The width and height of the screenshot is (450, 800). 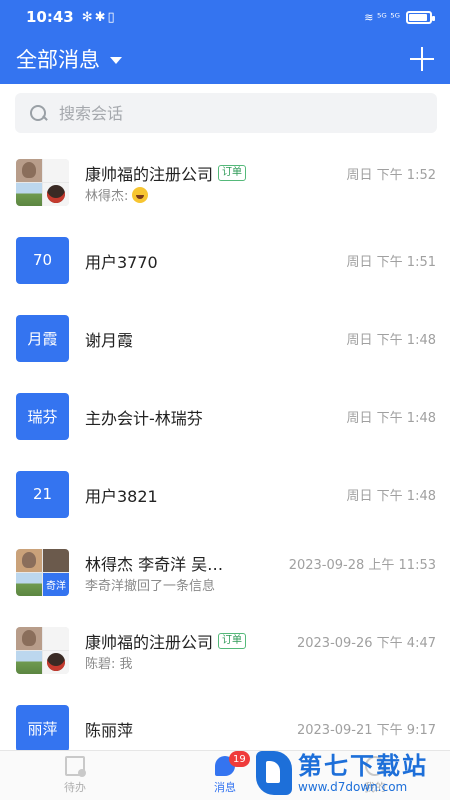 I want to click on chevron-down-icon, so click(x=116, y=60).